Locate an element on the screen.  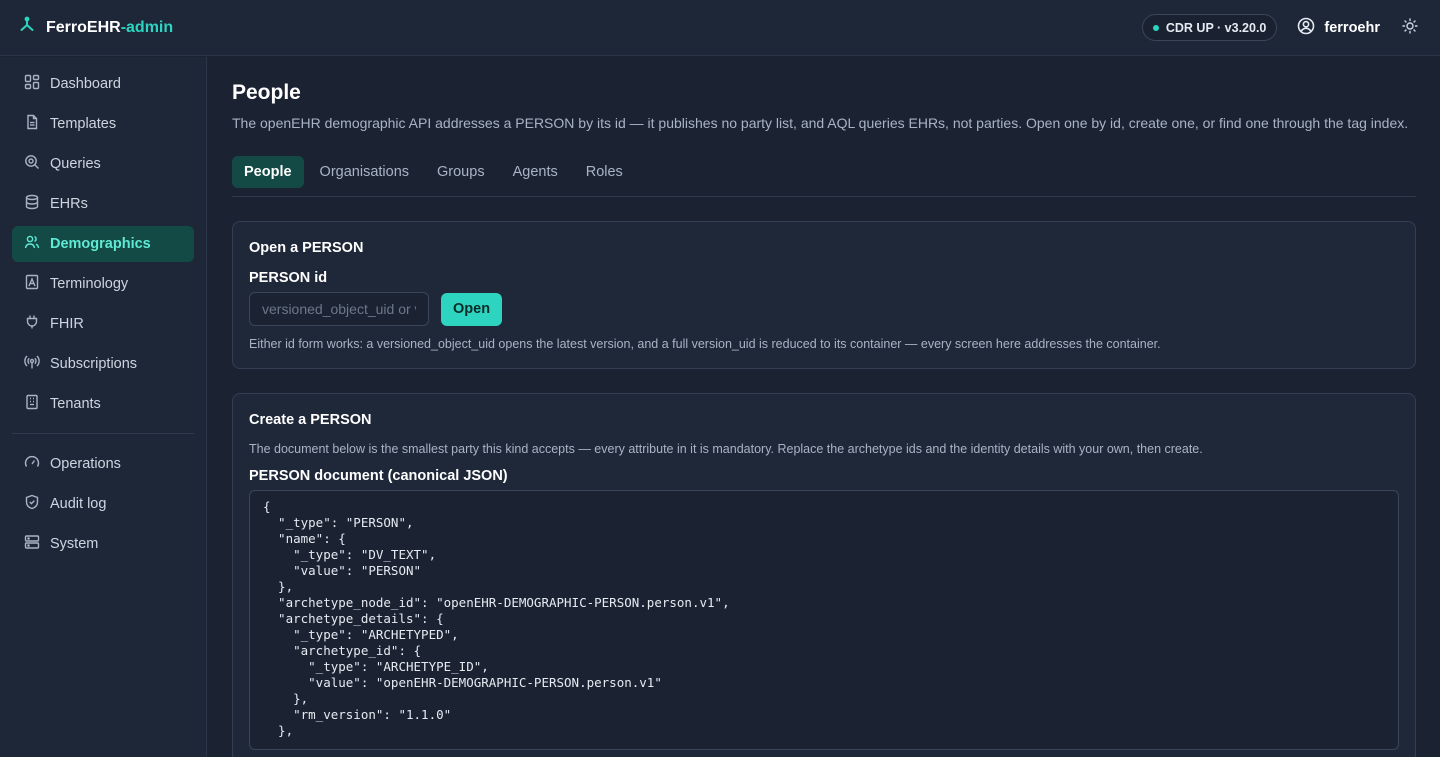
sidebar-item-label: System is located at coordinates (74, 544).